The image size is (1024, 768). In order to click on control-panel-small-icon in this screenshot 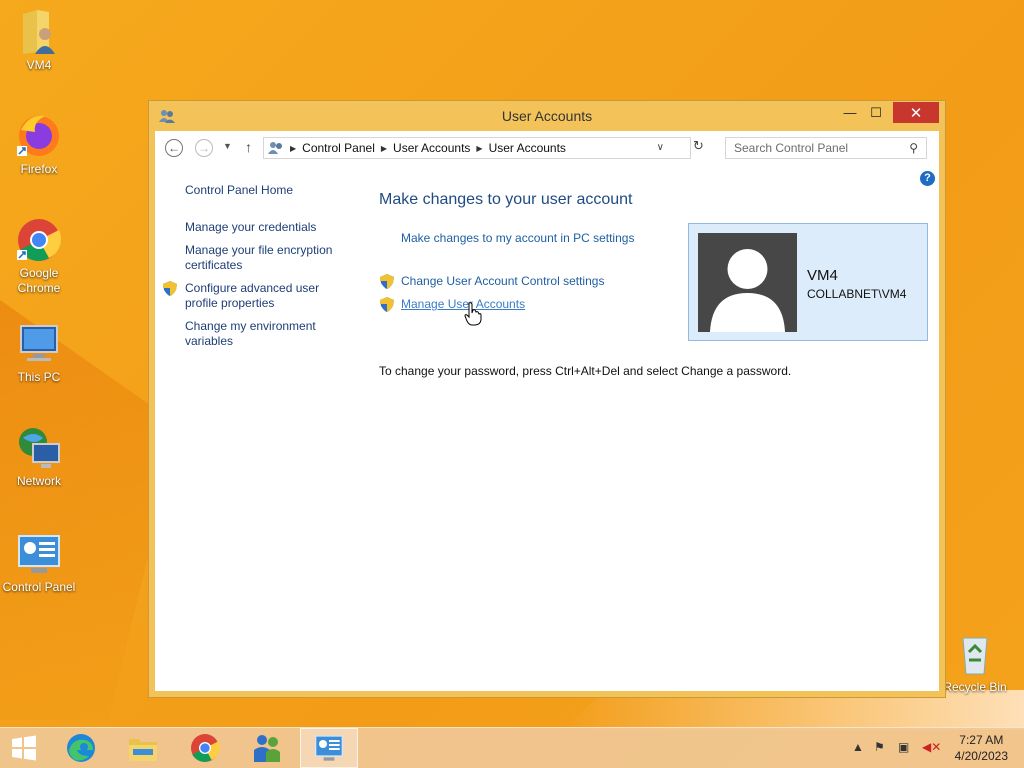, I will do `click(274, 148)`.